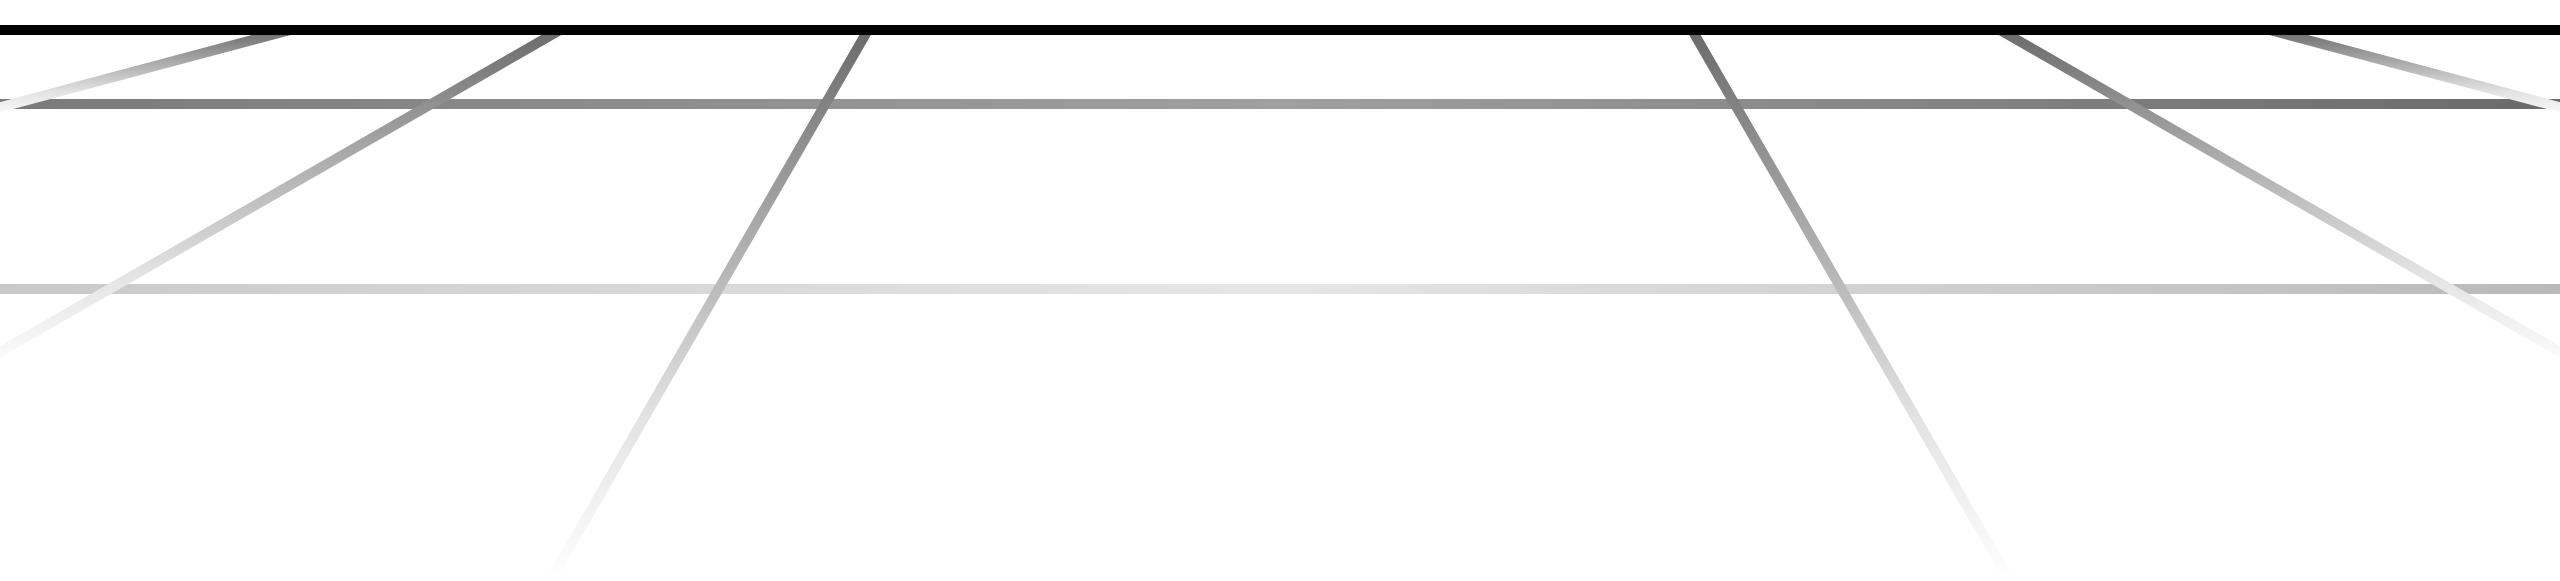 This screenshot has height=581, width=2560. I want to click on horizon-line, so click(1280, 30).